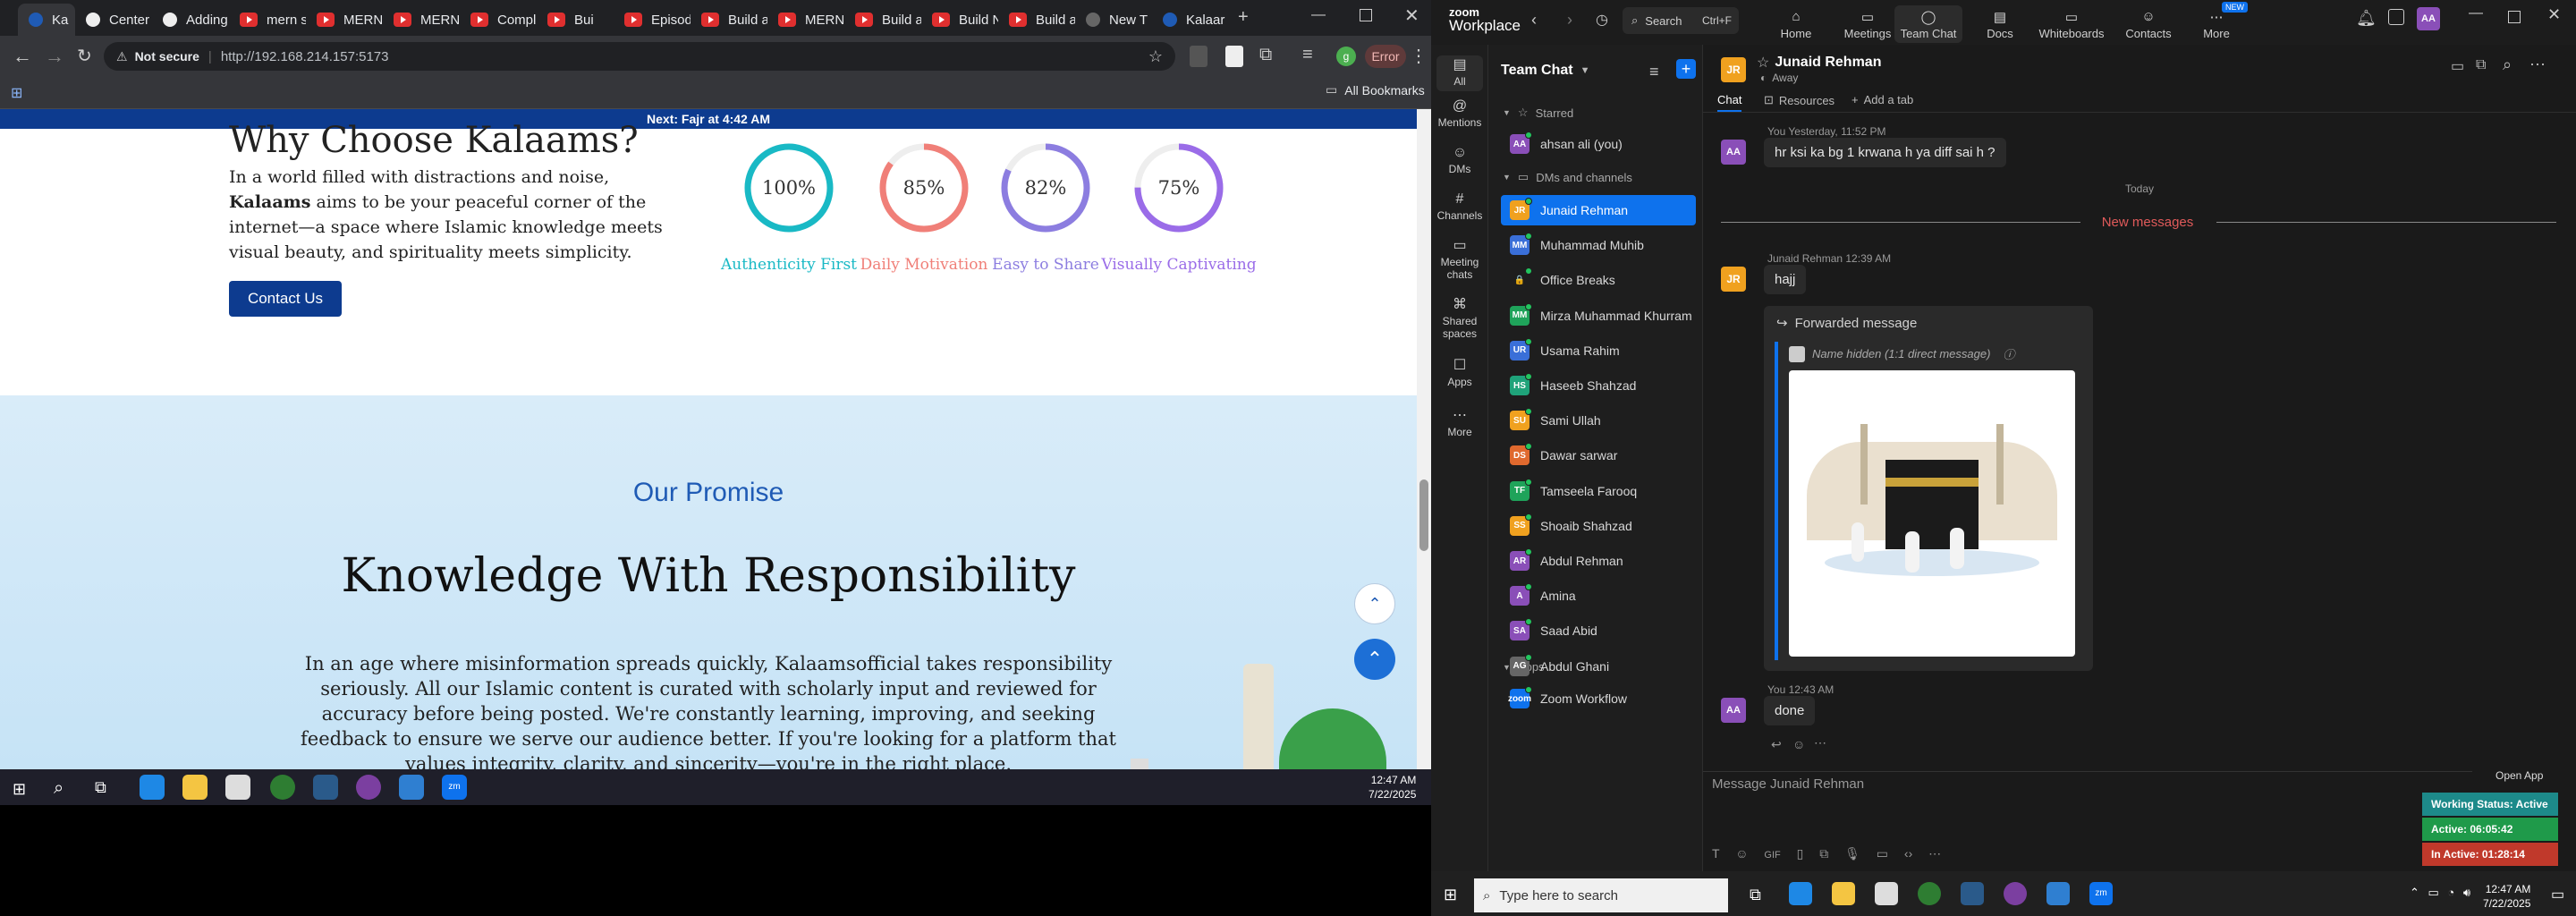 The image size is (2576, 916). I want to click on chat-list-item: DS Dawar sarwar, so click(1598, 455).